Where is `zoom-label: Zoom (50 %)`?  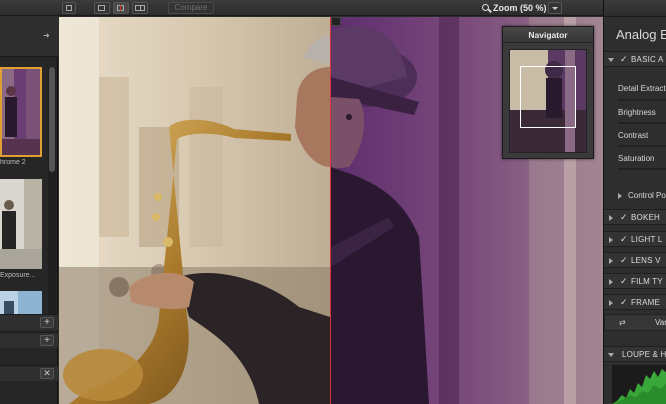 zoom-label: Zoom (50 %) is located at coordinates (520, 8).